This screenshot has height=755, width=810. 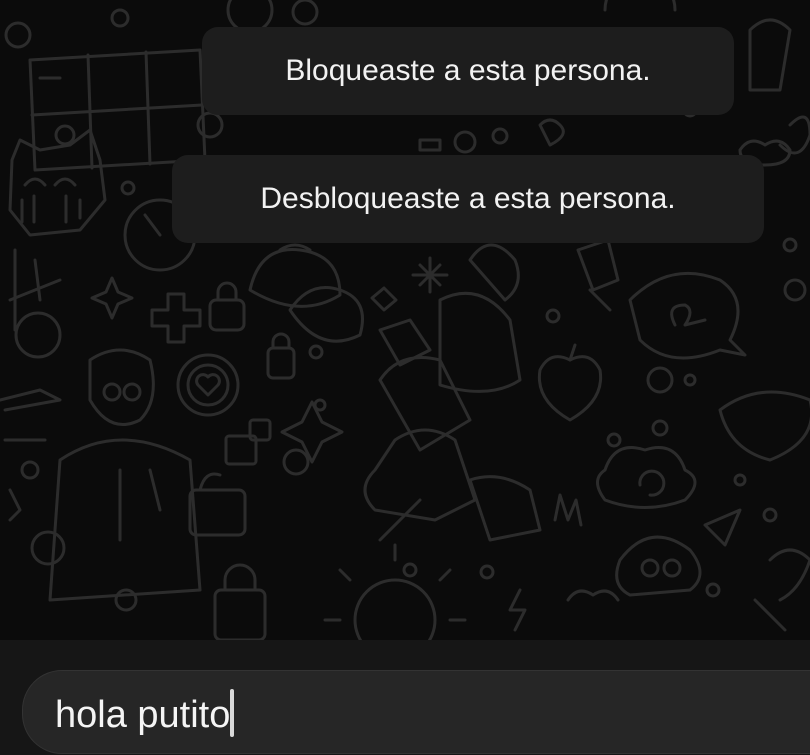 I want to click on crossword-doodle, so click(x=117, y=110).